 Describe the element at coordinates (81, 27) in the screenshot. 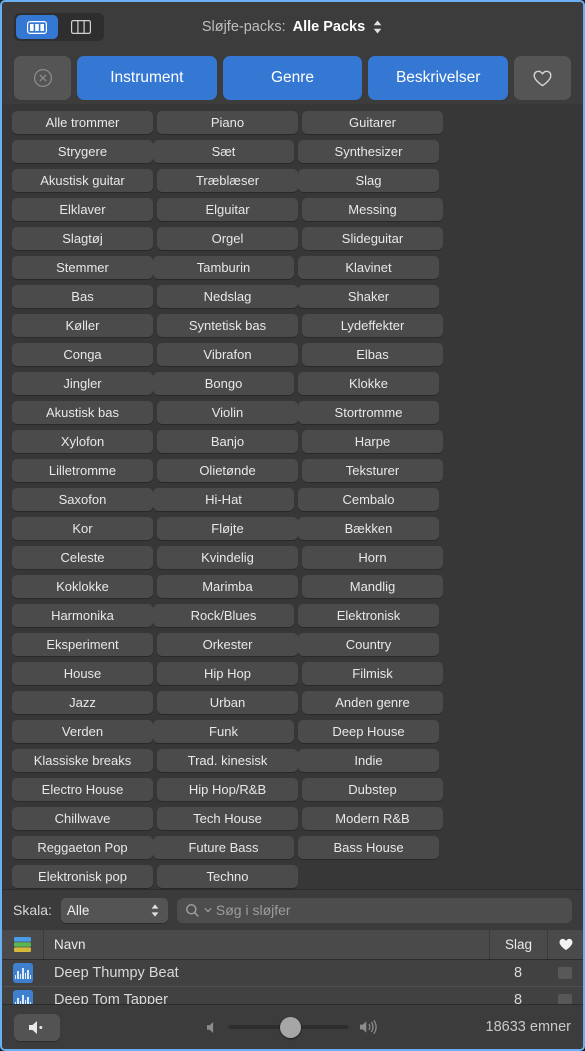

I see `column-view-toggle` at that location.